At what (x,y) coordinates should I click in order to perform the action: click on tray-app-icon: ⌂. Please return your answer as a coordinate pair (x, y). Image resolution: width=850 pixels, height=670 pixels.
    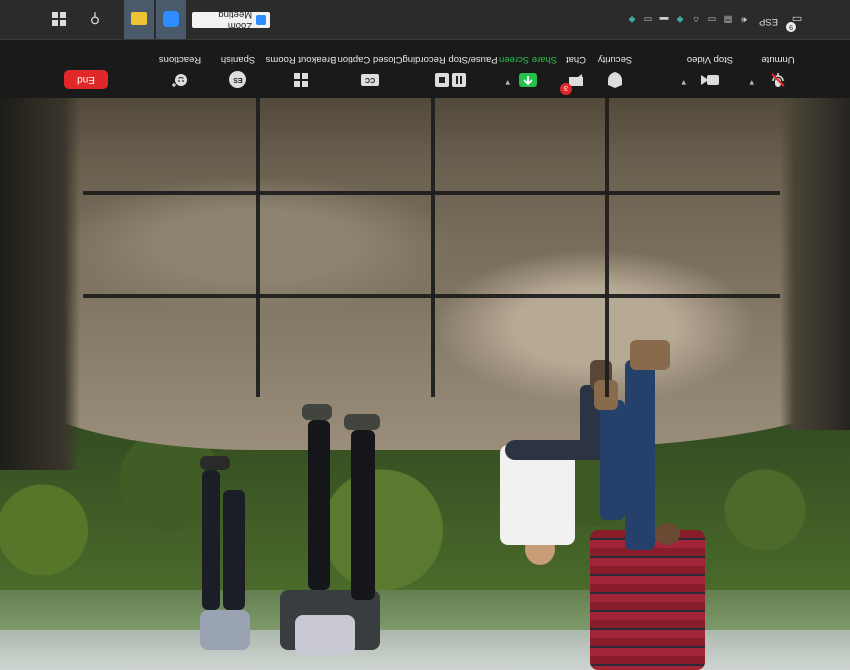
    Looking at the image, I should click on (696, 20).